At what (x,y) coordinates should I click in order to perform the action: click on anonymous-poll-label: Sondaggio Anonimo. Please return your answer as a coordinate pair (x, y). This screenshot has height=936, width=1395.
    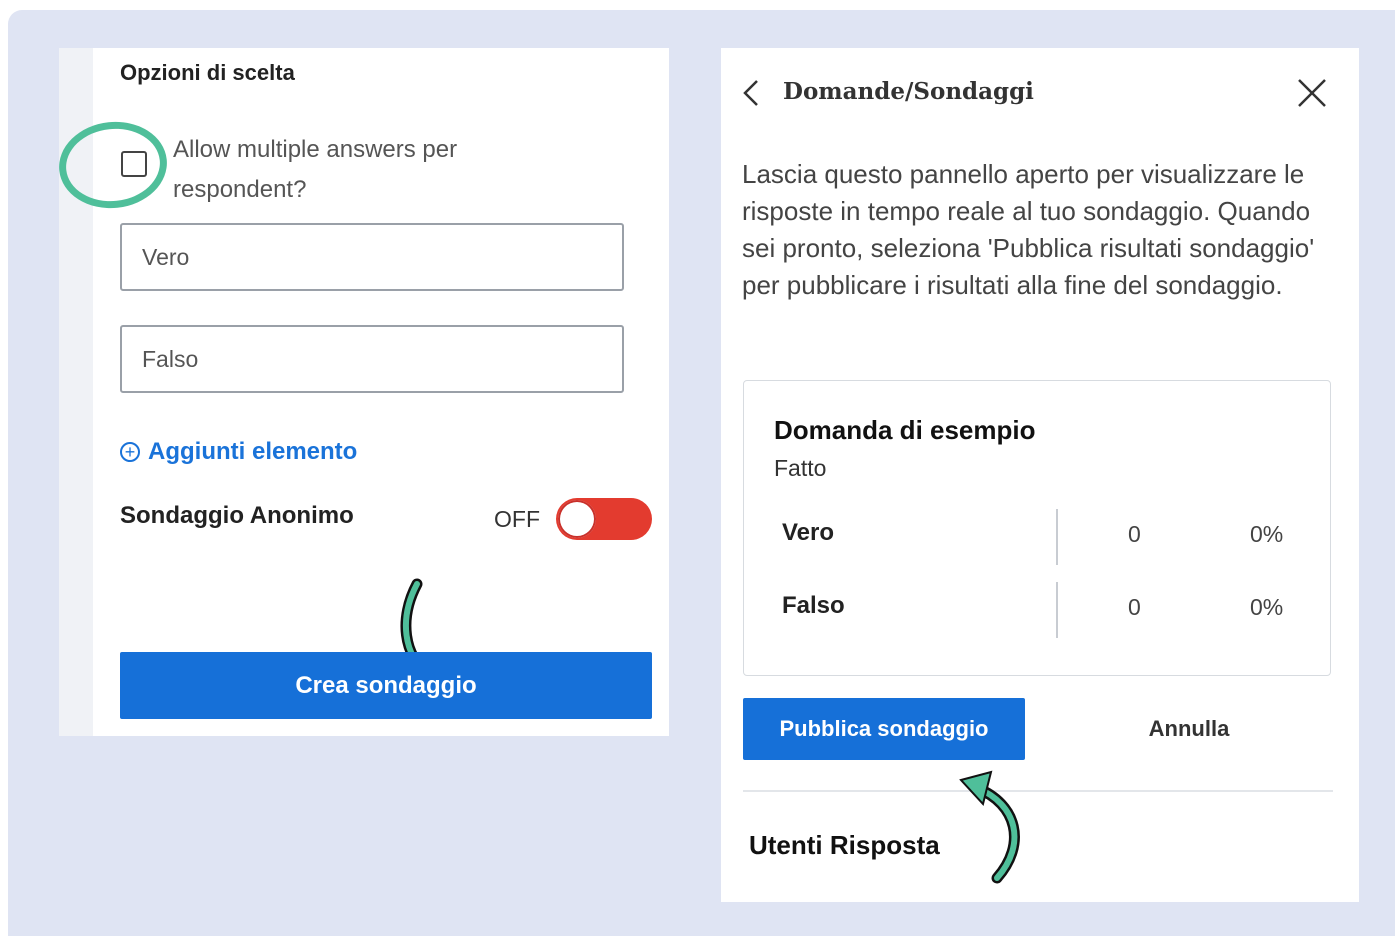
    Looking at the image, I should click on (237, 515).